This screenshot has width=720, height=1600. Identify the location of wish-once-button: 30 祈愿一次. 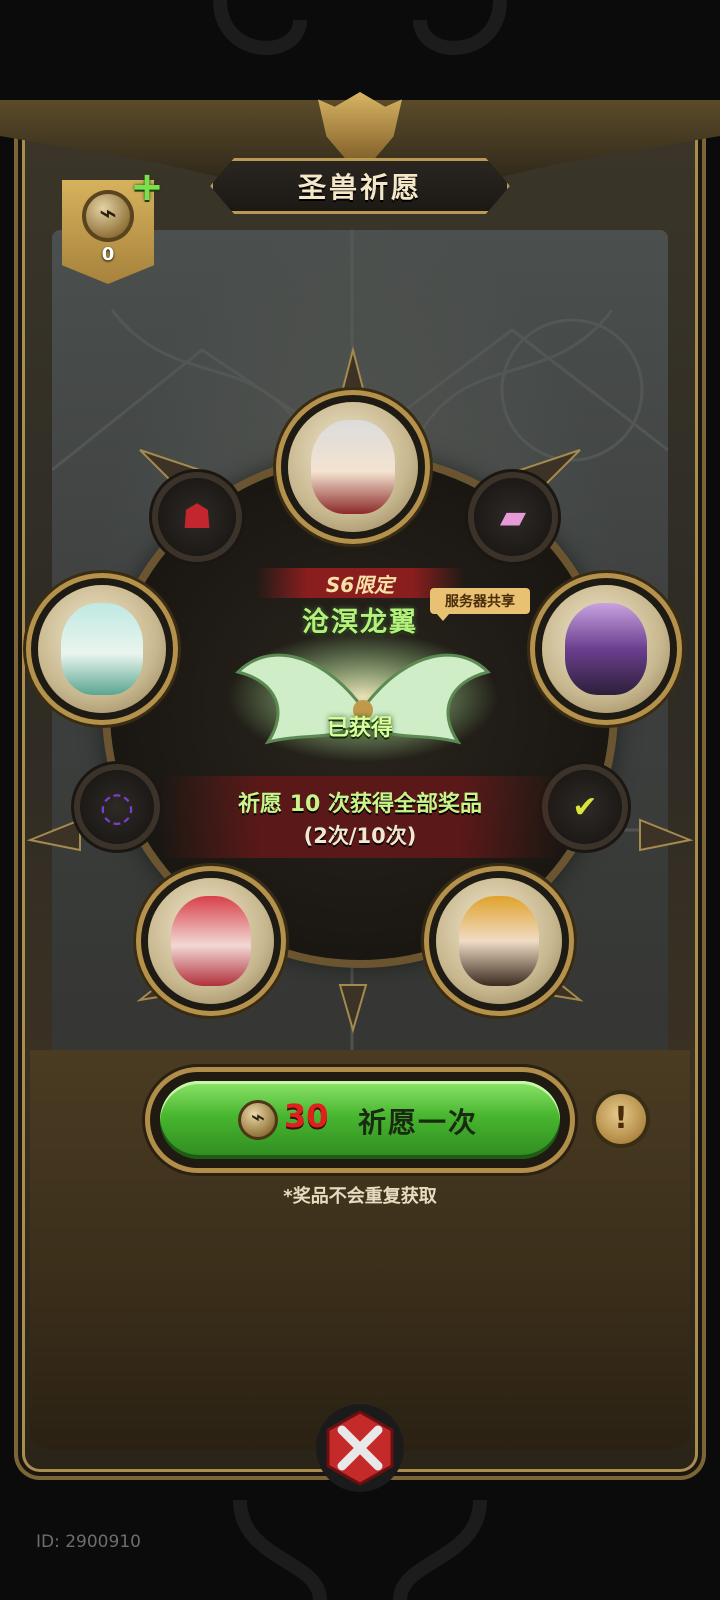
(360, 1120).